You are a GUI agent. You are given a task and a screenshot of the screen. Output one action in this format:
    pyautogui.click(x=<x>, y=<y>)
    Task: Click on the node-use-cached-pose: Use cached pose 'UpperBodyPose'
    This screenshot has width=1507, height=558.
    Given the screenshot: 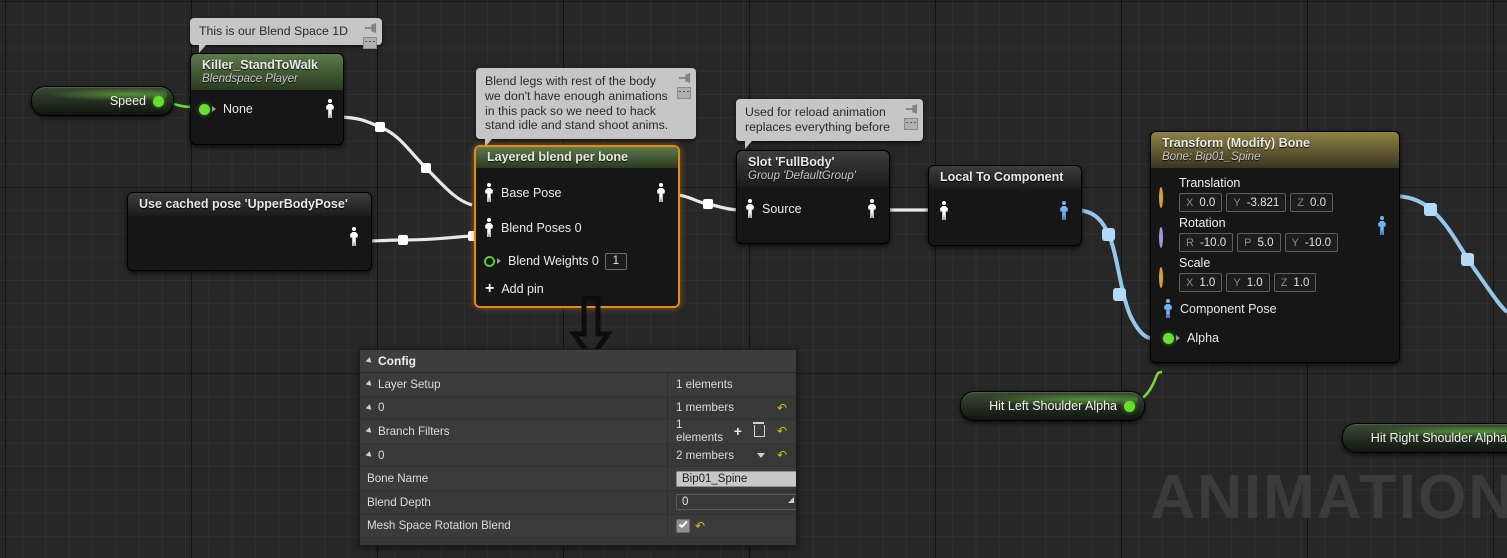 What is the action you would take?
    pyautogui.click(x=249, y=231)
    